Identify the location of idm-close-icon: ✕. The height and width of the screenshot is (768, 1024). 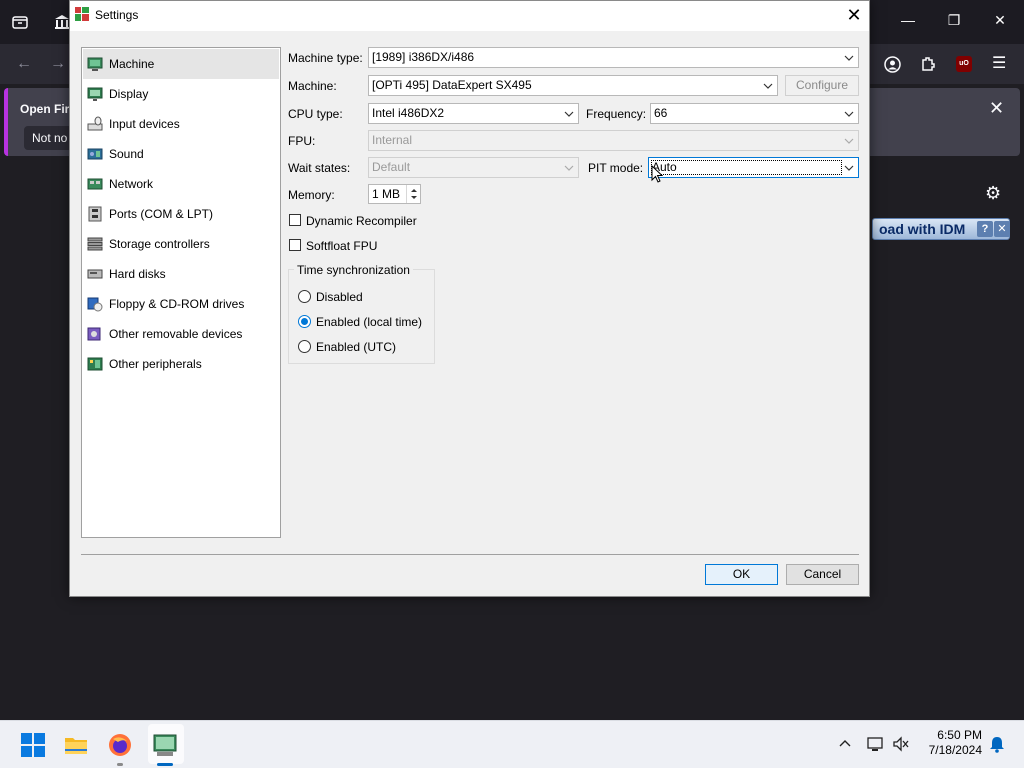
(1001, 229).